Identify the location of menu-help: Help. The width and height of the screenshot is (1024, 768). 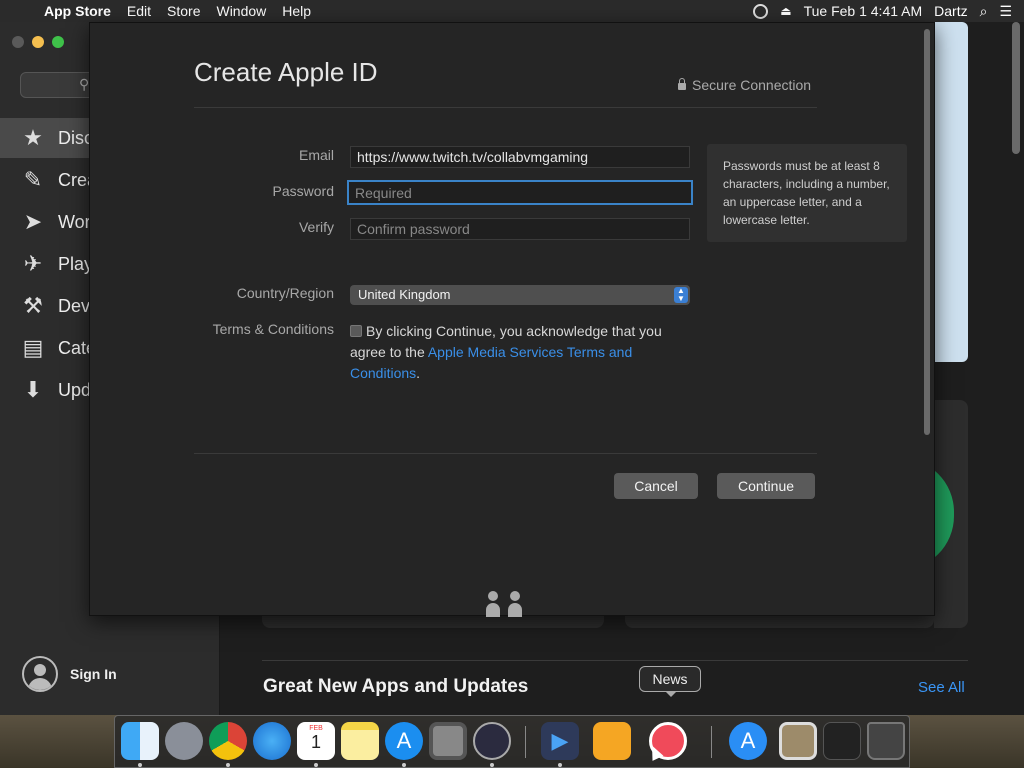
(296, 11).